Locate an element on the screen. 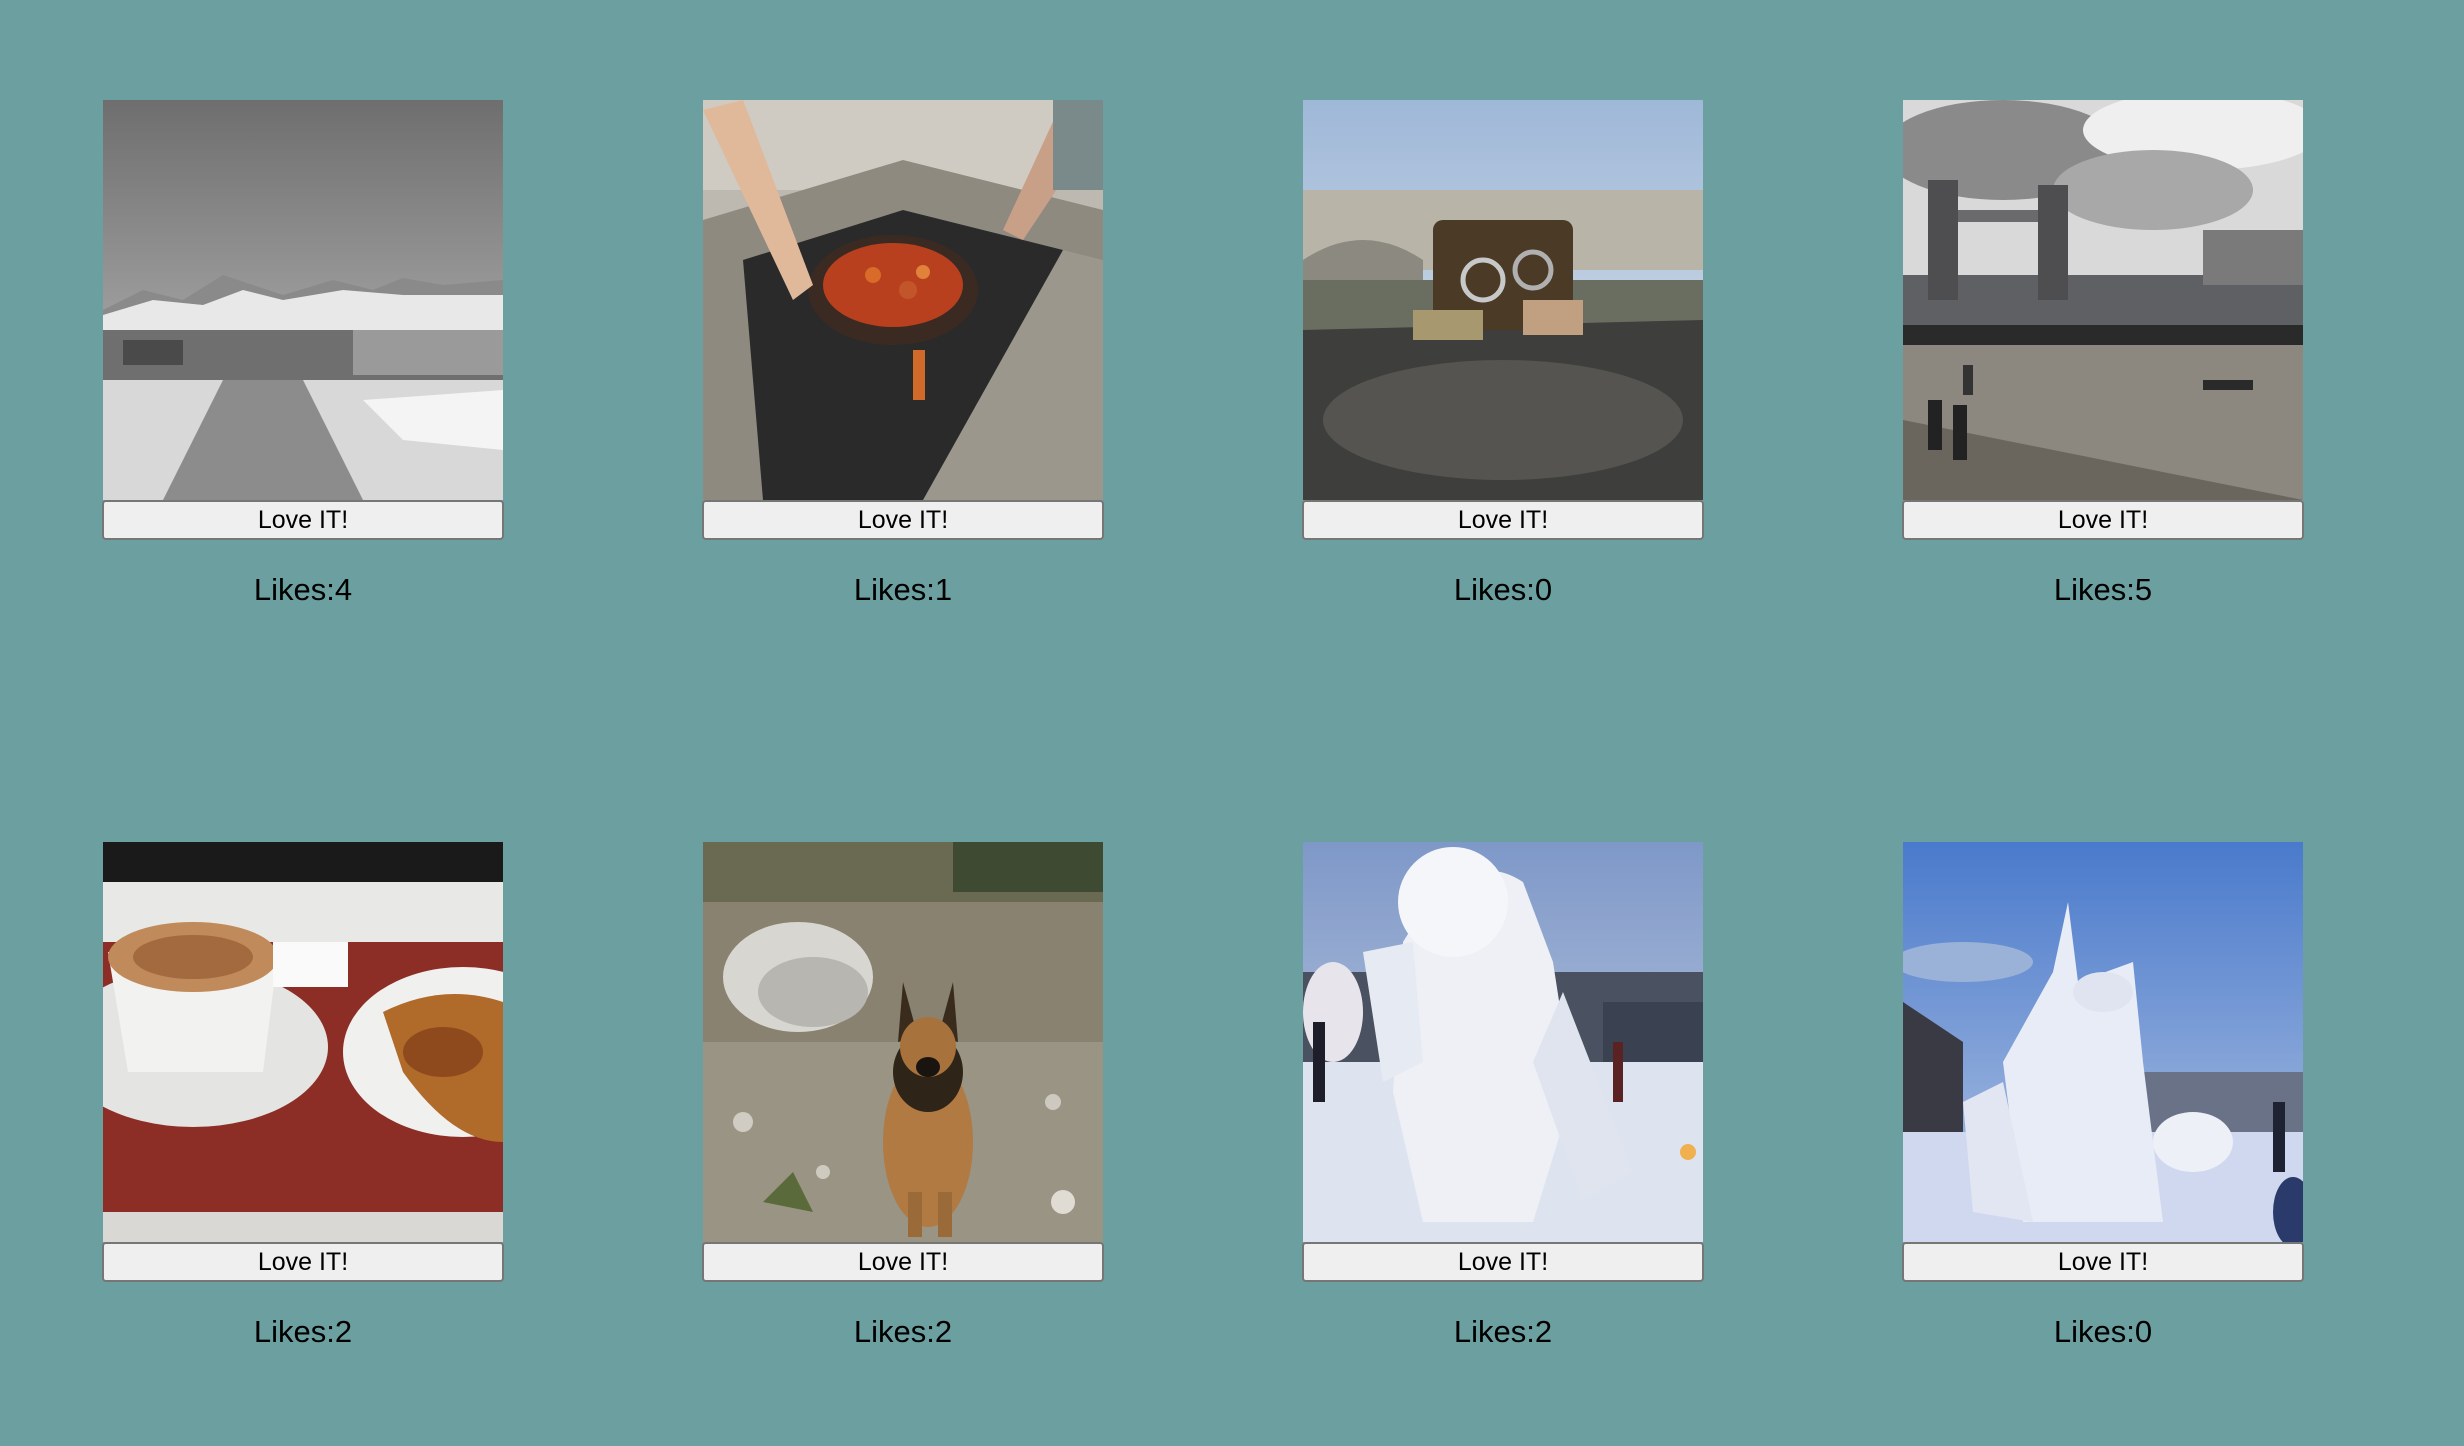  german-shepherd-photo is located at coordinates (903, 1042).